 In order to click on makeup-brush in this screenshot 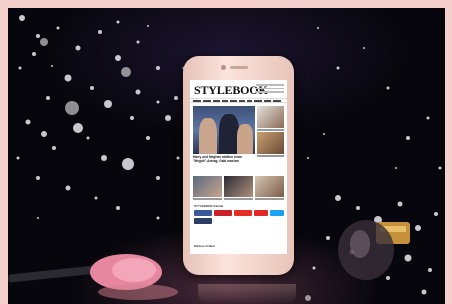, I will do `click(93, 277)`.